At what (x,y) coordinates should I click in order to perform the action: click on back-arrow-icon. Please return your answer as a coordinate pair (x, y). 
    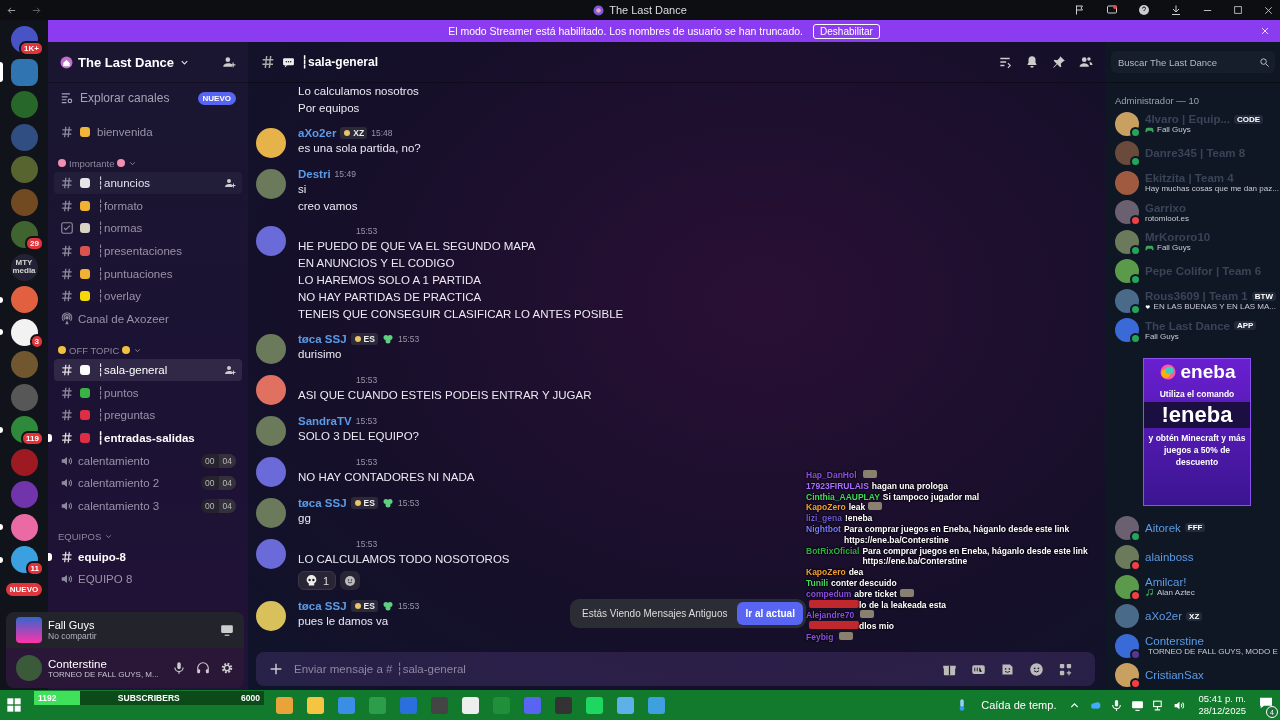
    Looking at the image, I should click on (11, 10).